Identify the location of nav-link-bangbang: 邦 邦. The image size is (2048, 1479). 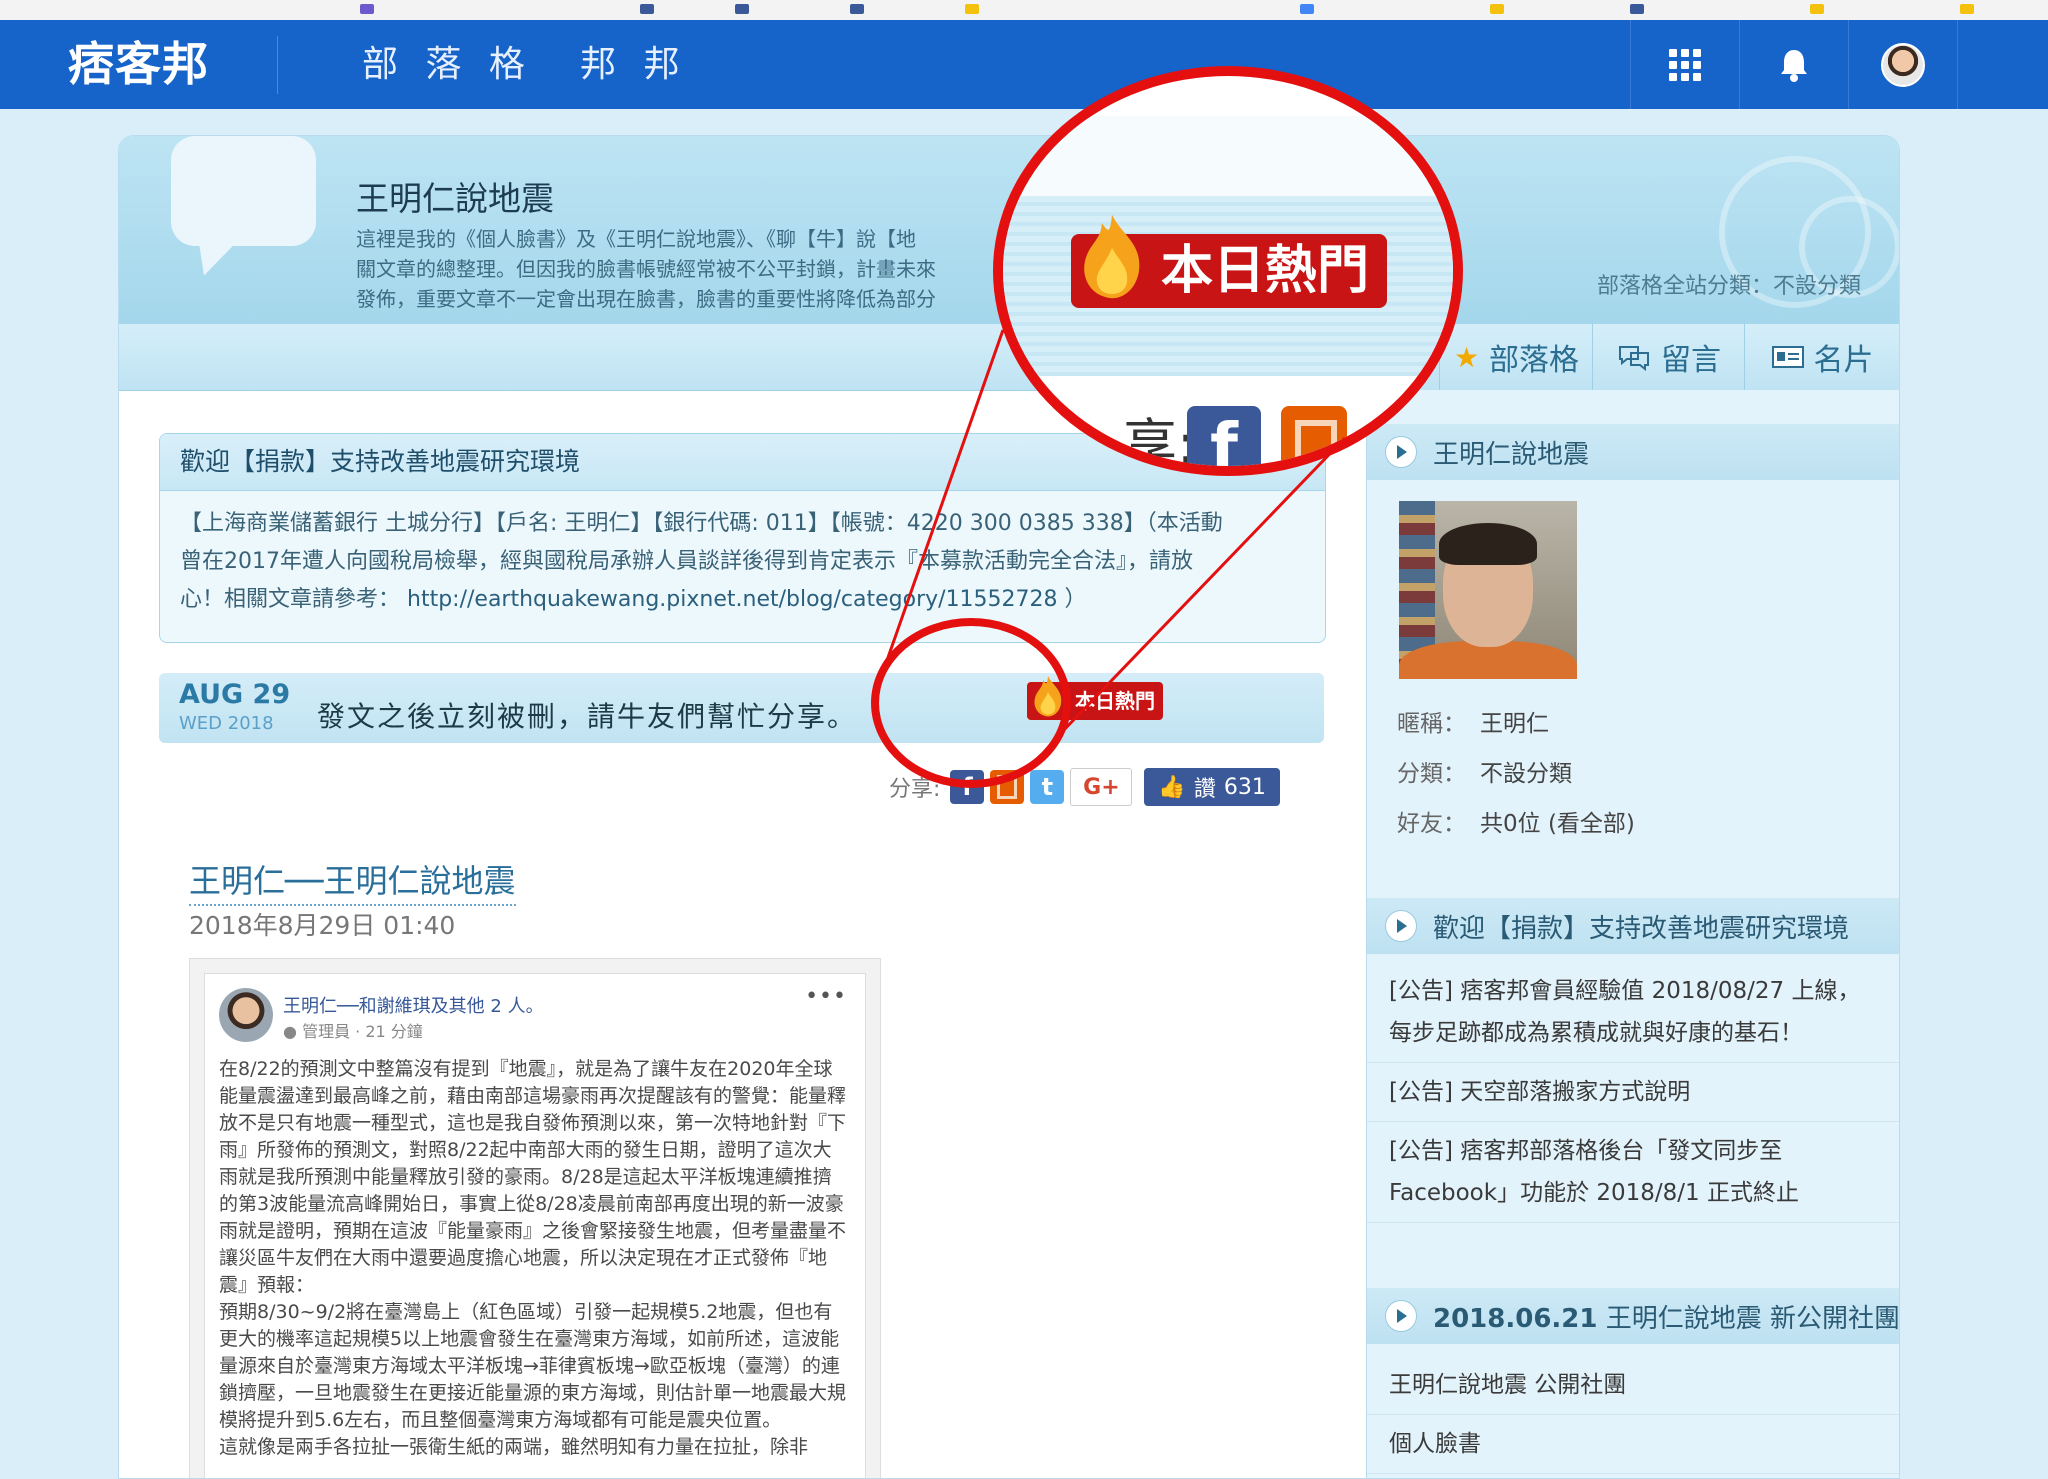
(633, 65).